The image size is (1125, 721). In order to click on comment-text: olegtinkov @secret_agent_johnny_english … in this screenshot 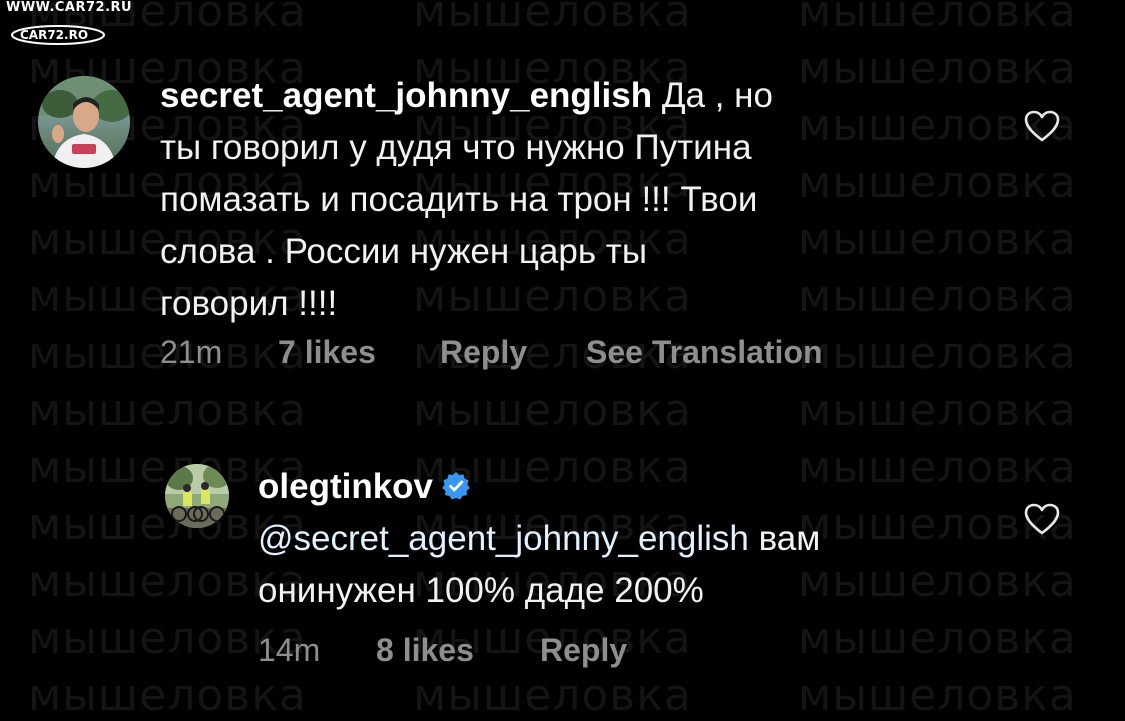, I will do `click(539, 539)`.